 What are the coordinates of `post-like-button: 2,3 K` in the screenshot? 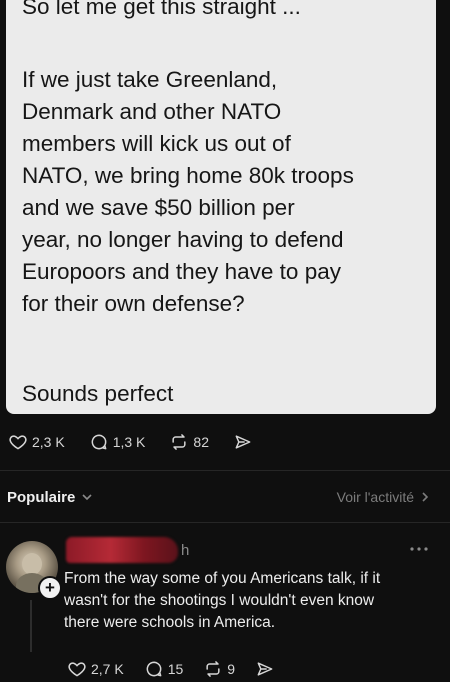 It's located at (36, 442).